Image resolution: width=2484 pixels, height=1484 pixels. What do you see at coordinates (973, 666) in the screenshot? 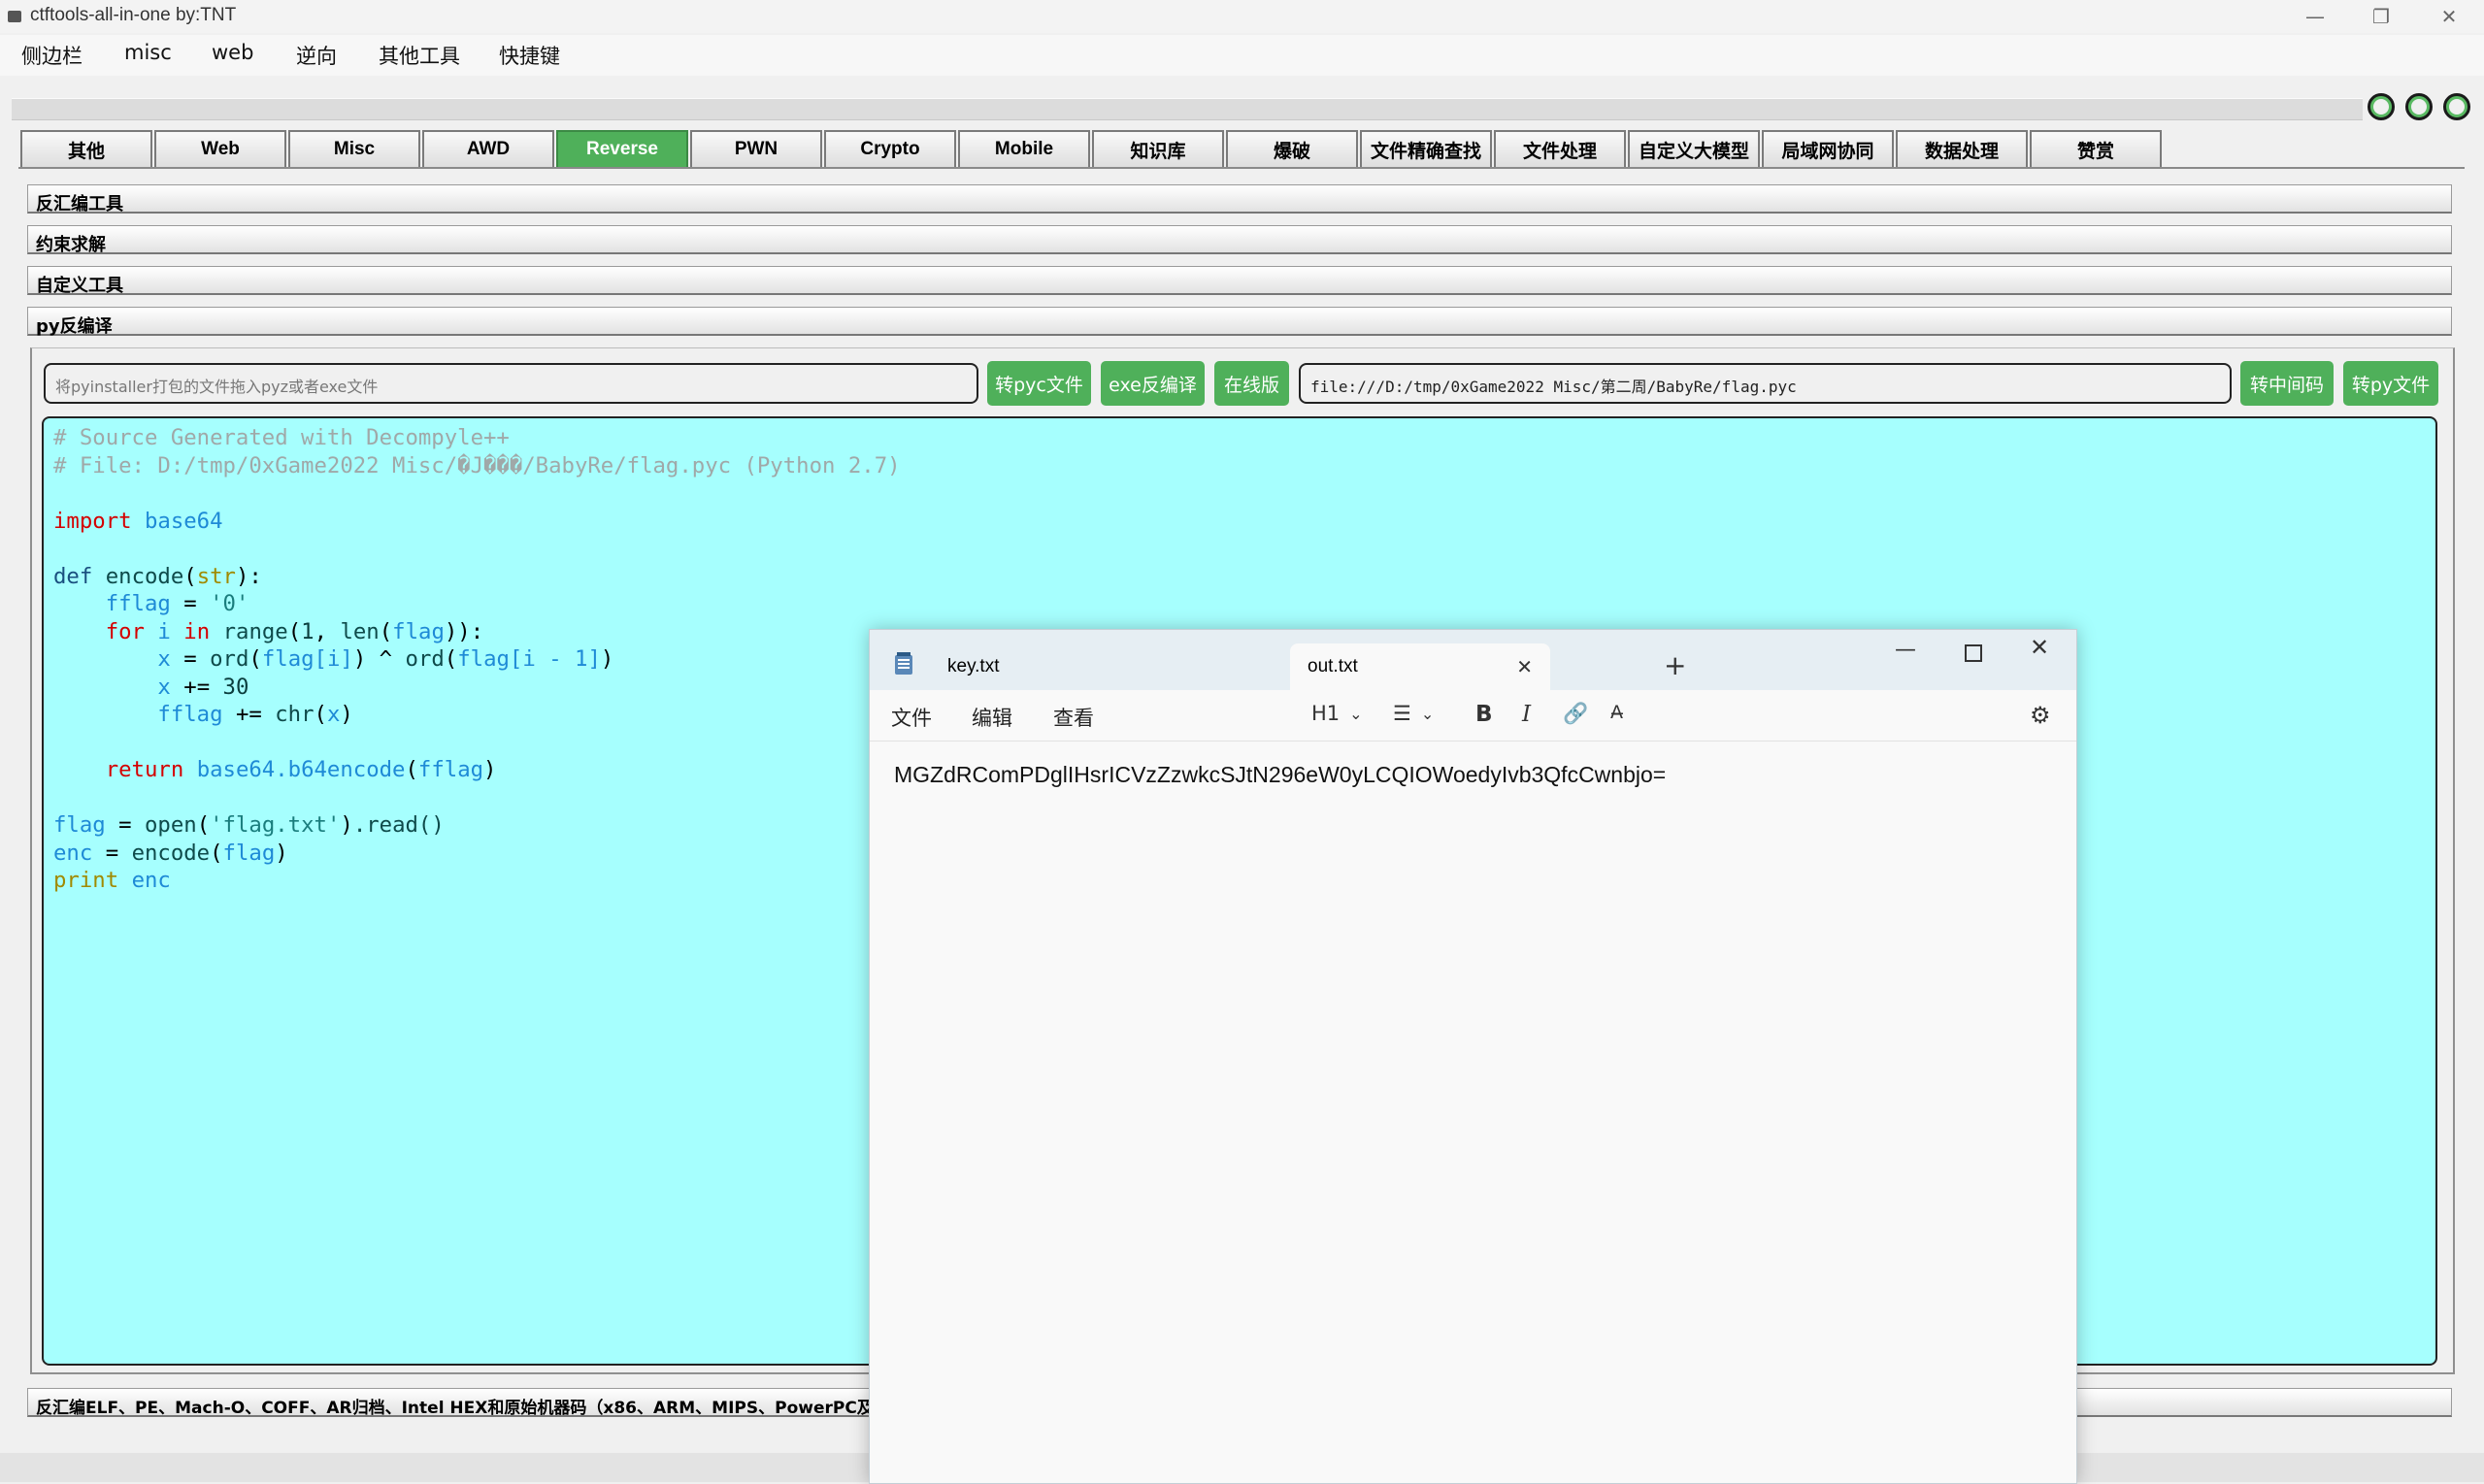
I see `notepad-tab-key-label: key.txt` at bounding box center [973, 666].